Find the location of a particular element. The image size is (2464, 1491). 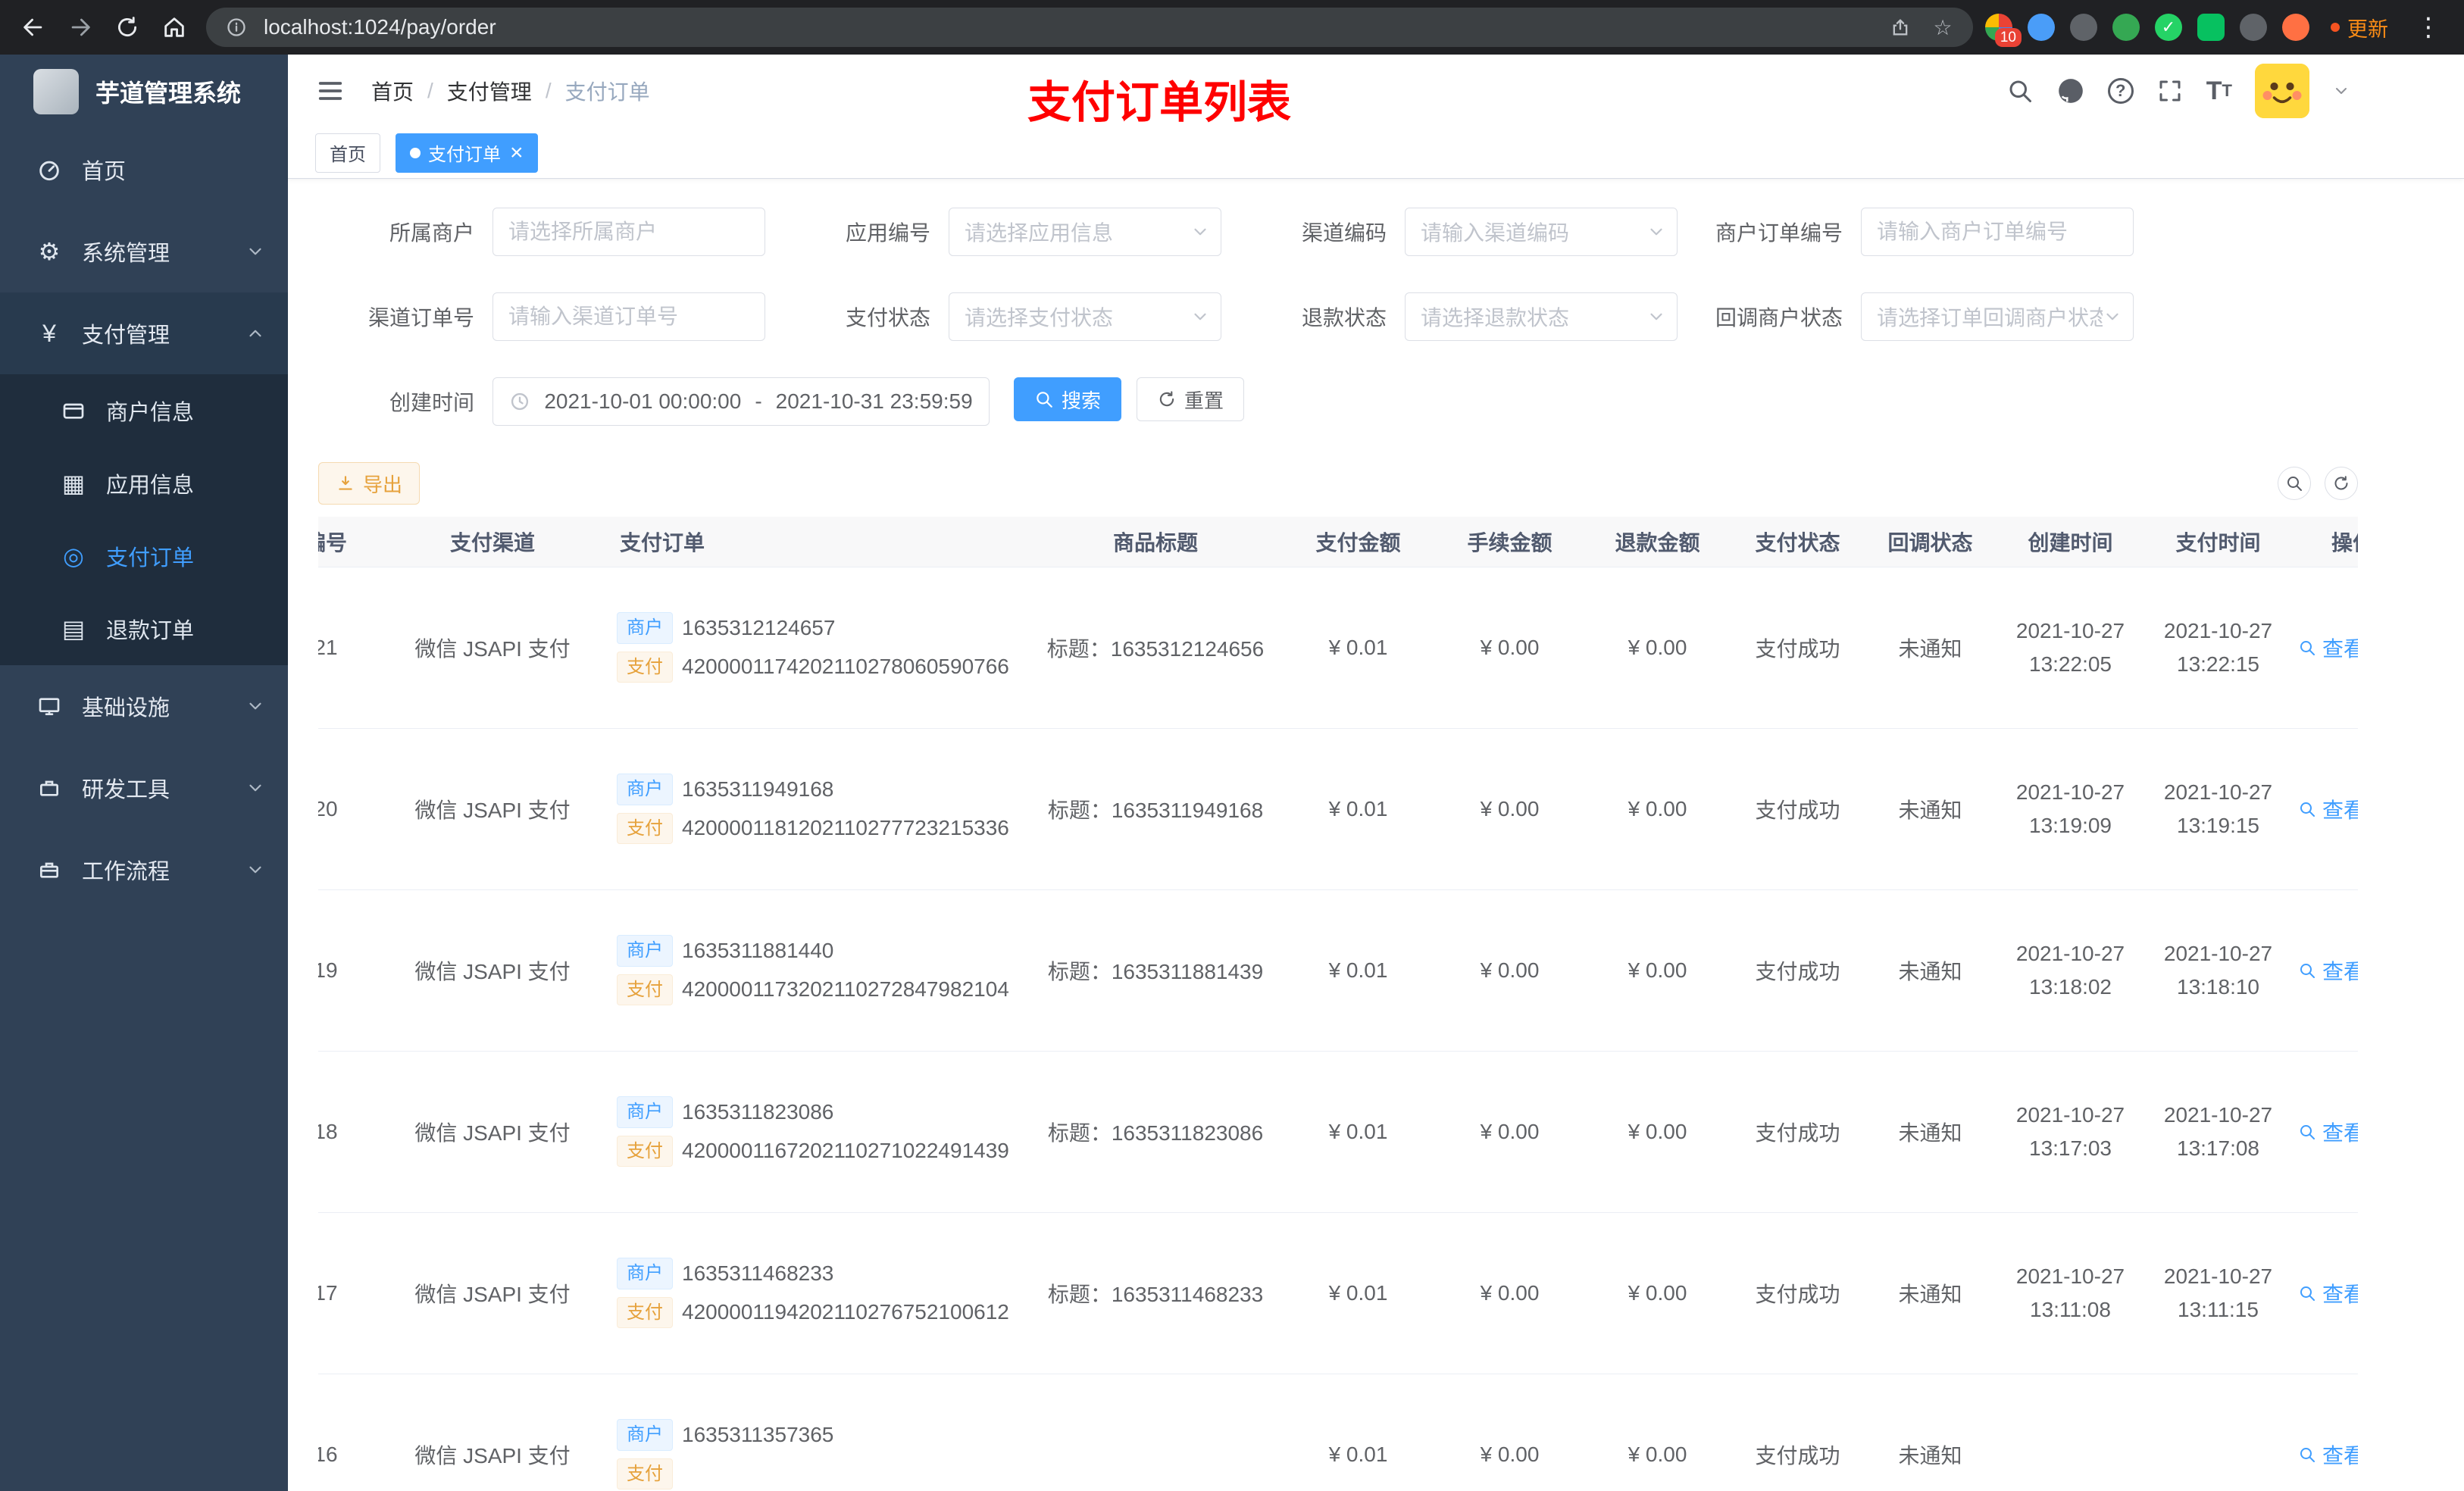

filter-label-callback-status: 回调商户状态 is located at coordinates (1779, 318).